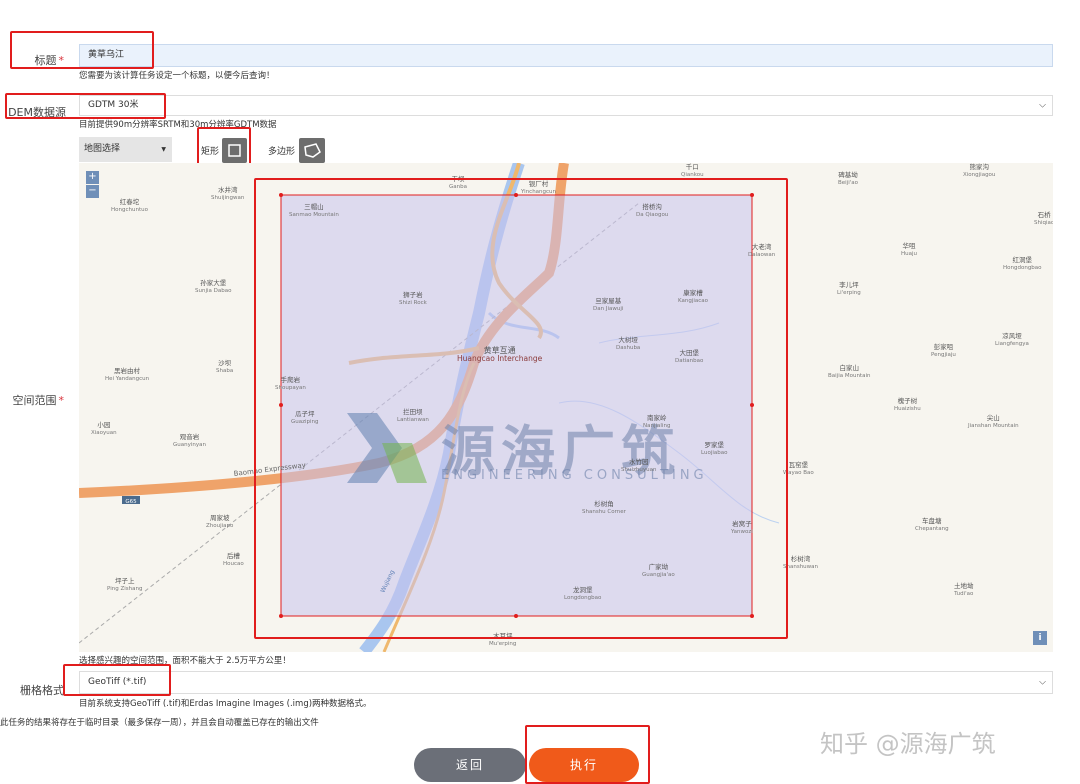  I want to click on map-place: 红春坨 Hongchuntuo, so click(129, 205).